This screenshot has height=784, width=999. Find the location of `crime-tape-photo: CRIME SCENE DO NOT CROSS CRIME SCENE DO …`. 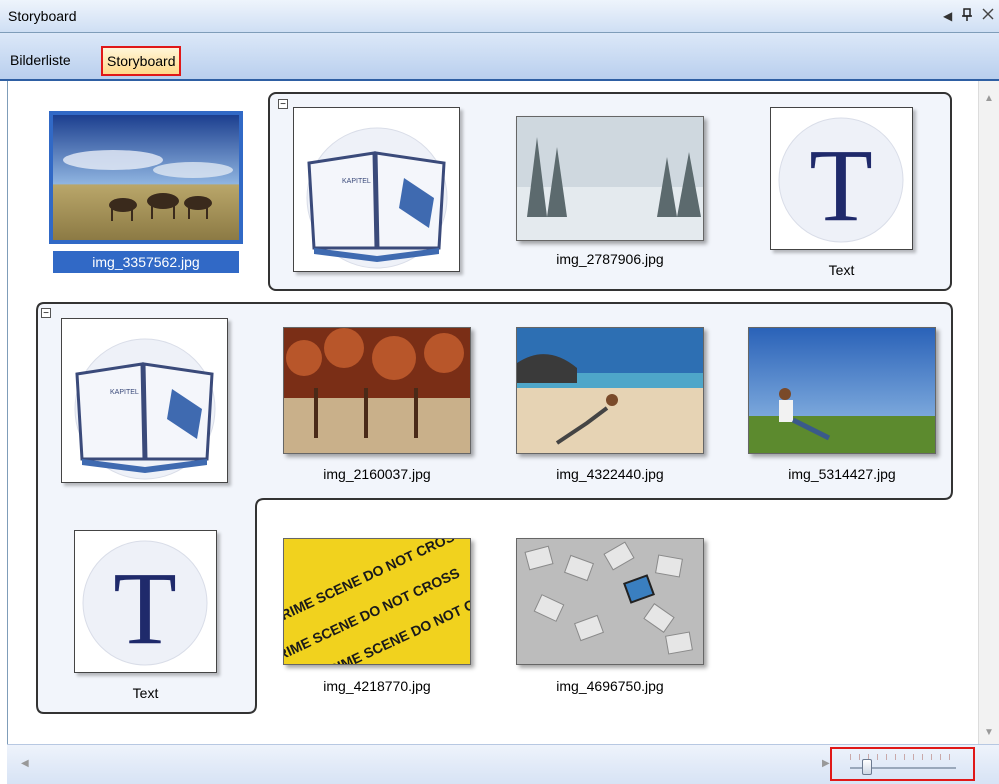

crime-tape-photo: CRIME SCENE DO NOT CROSS CRIME SCENE DO … is located at coordinates (377, 601).